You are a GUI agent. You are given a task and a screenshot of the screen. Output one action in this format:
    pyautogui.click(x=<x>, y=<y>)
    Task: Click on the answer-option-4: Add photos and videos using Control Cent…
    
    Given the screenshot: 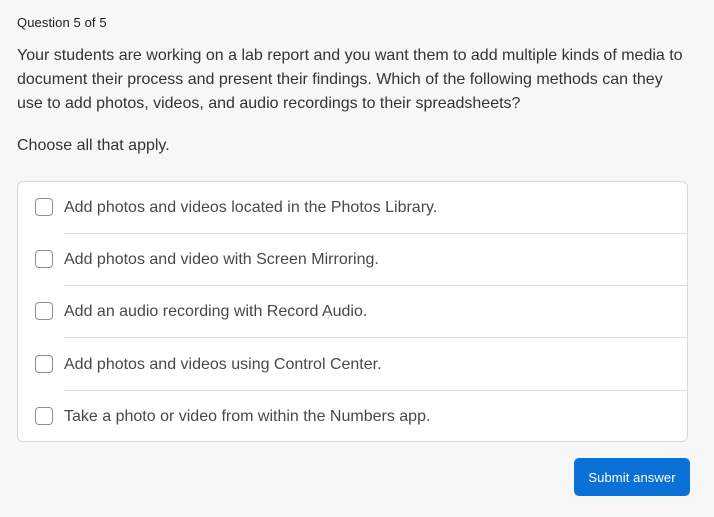 What is the action you would take?
    pyautogui.click(x=352, y=365)
    